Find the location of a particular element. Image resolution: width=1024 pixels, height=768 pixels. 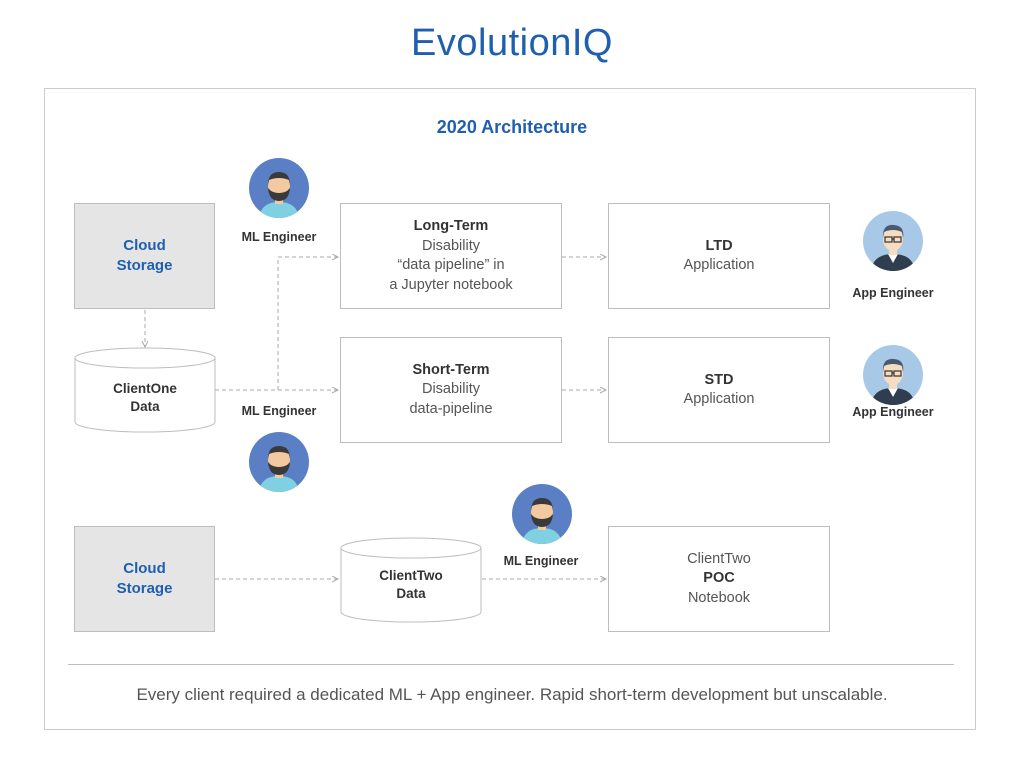

clientone-data-label: ClientOne Data is located at coordinates (145, 397).